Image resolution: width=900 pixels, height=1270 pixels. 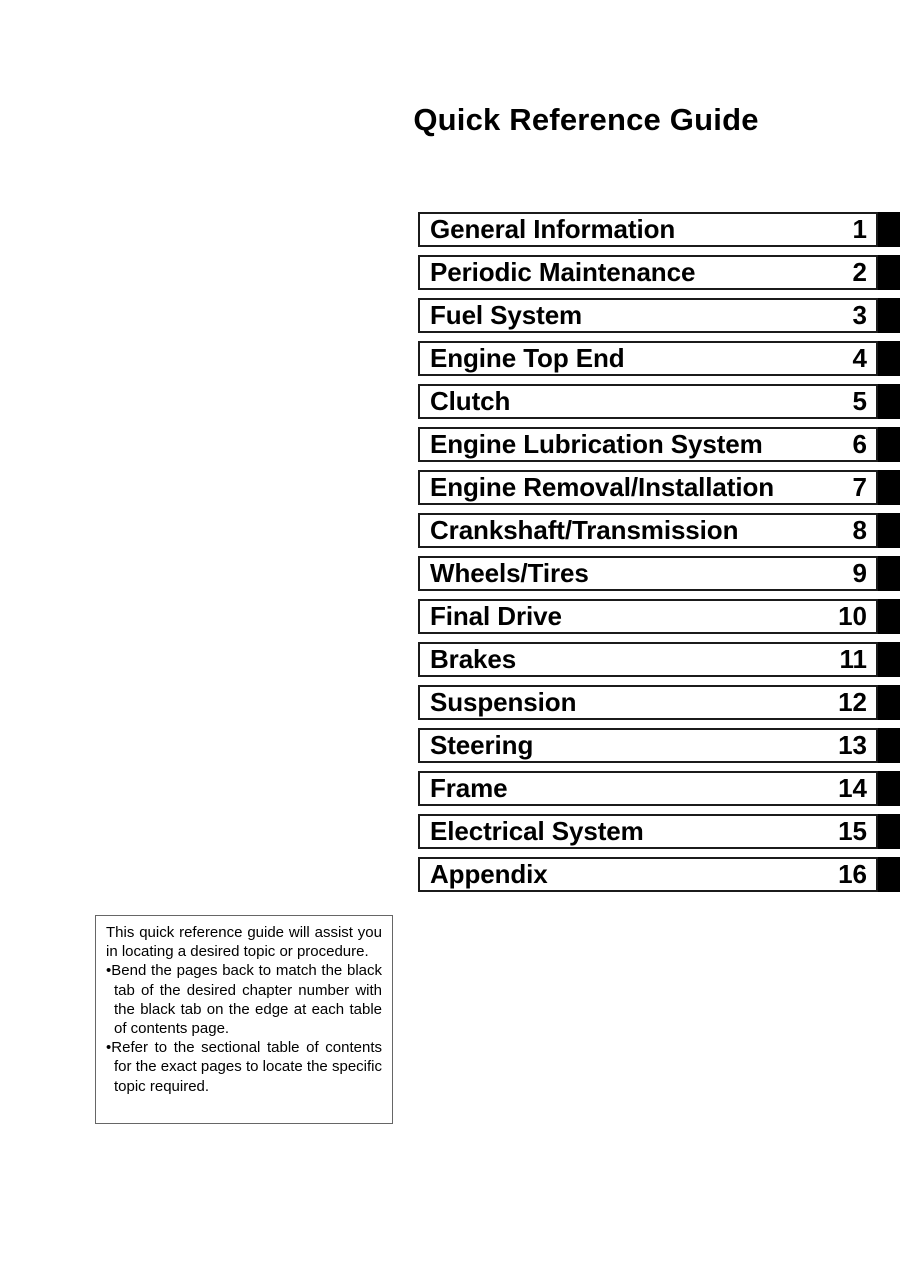 What do you see at coordinates (648, 573) in the screenshot?
I see `chapter-box: Wheels/Tires 9` at bounding box center [648, 573].